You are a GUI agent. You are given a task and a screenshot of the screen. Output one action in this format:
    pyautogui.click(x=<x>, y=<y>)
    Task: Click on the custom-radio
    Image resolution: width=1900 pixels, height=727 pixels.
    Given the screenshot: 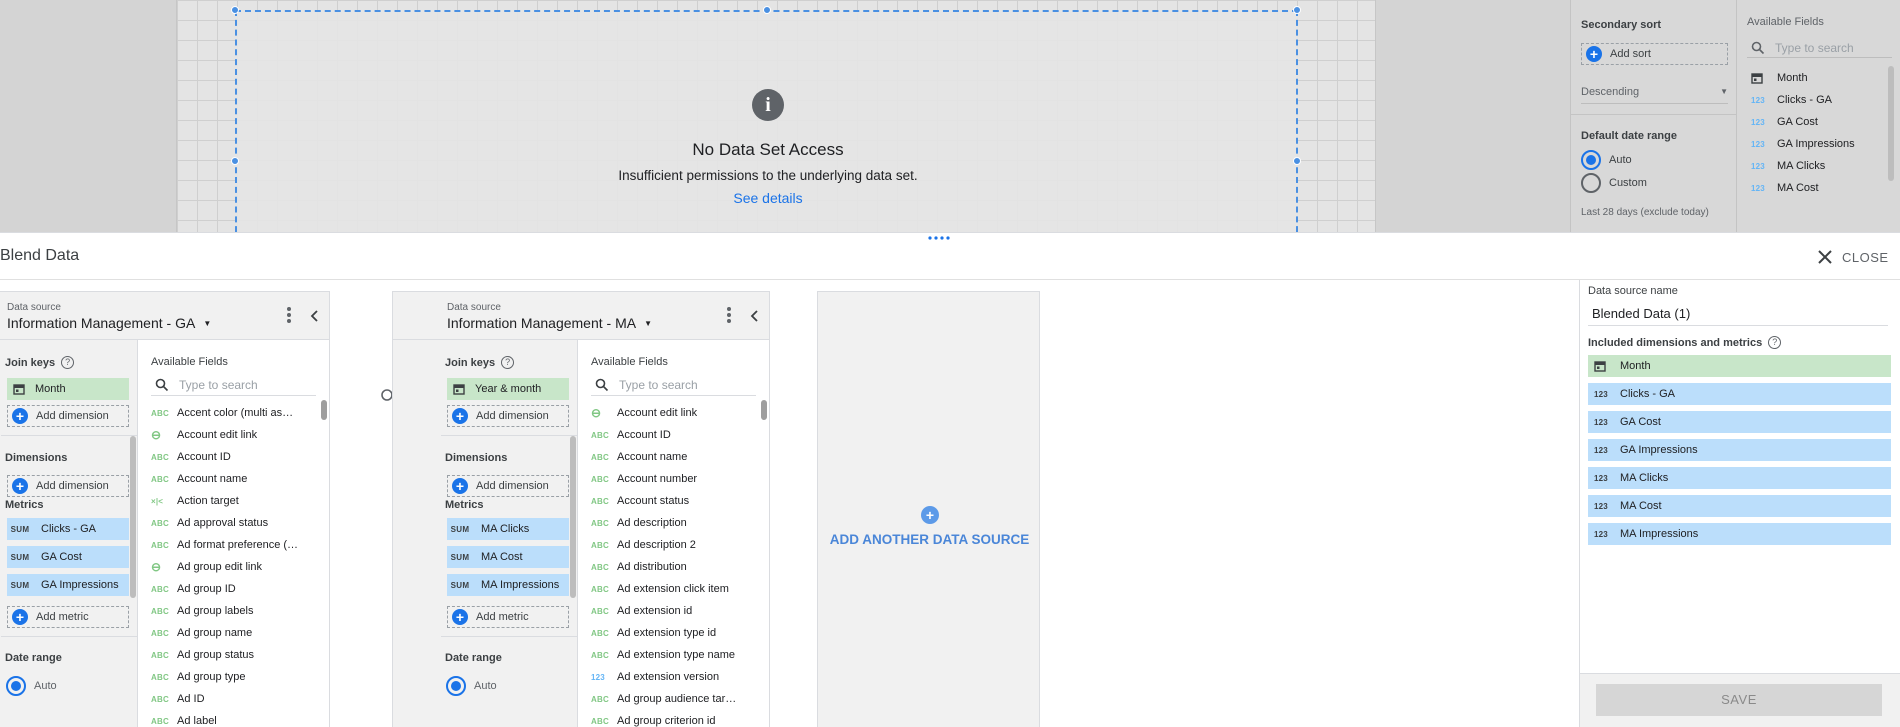 What is the action you would take?
    pyautogui.click(x=1591, y=183)
    